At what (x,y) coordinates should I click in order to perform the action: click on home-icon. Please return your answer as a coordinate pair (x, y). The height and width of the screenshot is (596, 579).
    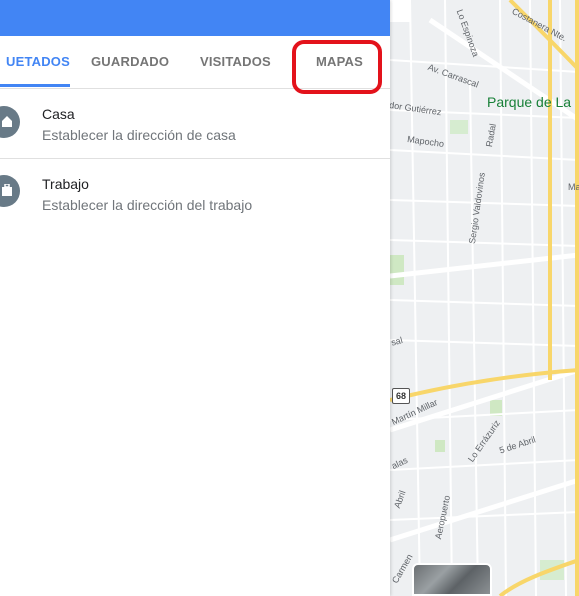
    Looking at the image, I should click on (10, 122).